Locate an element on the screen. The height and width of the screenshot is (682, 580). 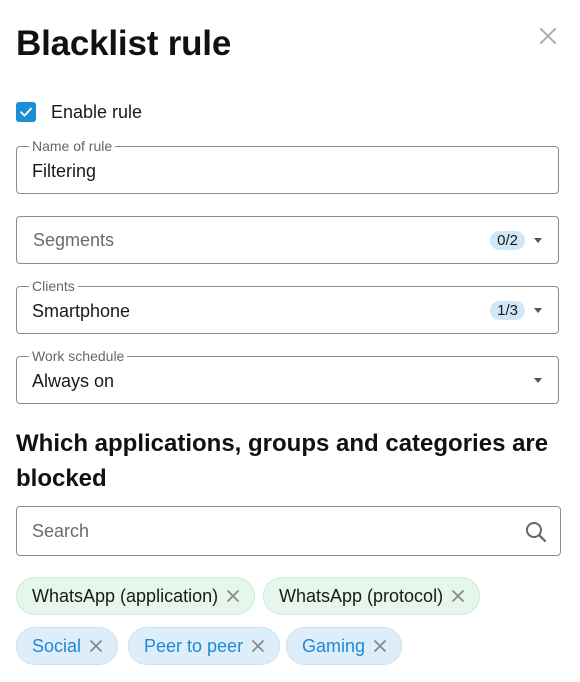
segments-select: Segments 0/2 is located at coordinates (287, 240).